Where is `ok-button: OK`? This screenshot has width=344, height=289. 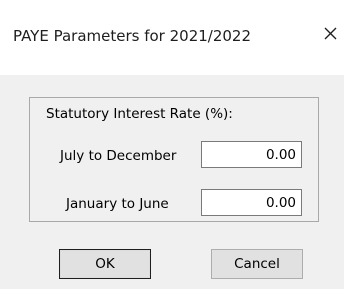
ok-button: OK is located at coordinates (105, 264).